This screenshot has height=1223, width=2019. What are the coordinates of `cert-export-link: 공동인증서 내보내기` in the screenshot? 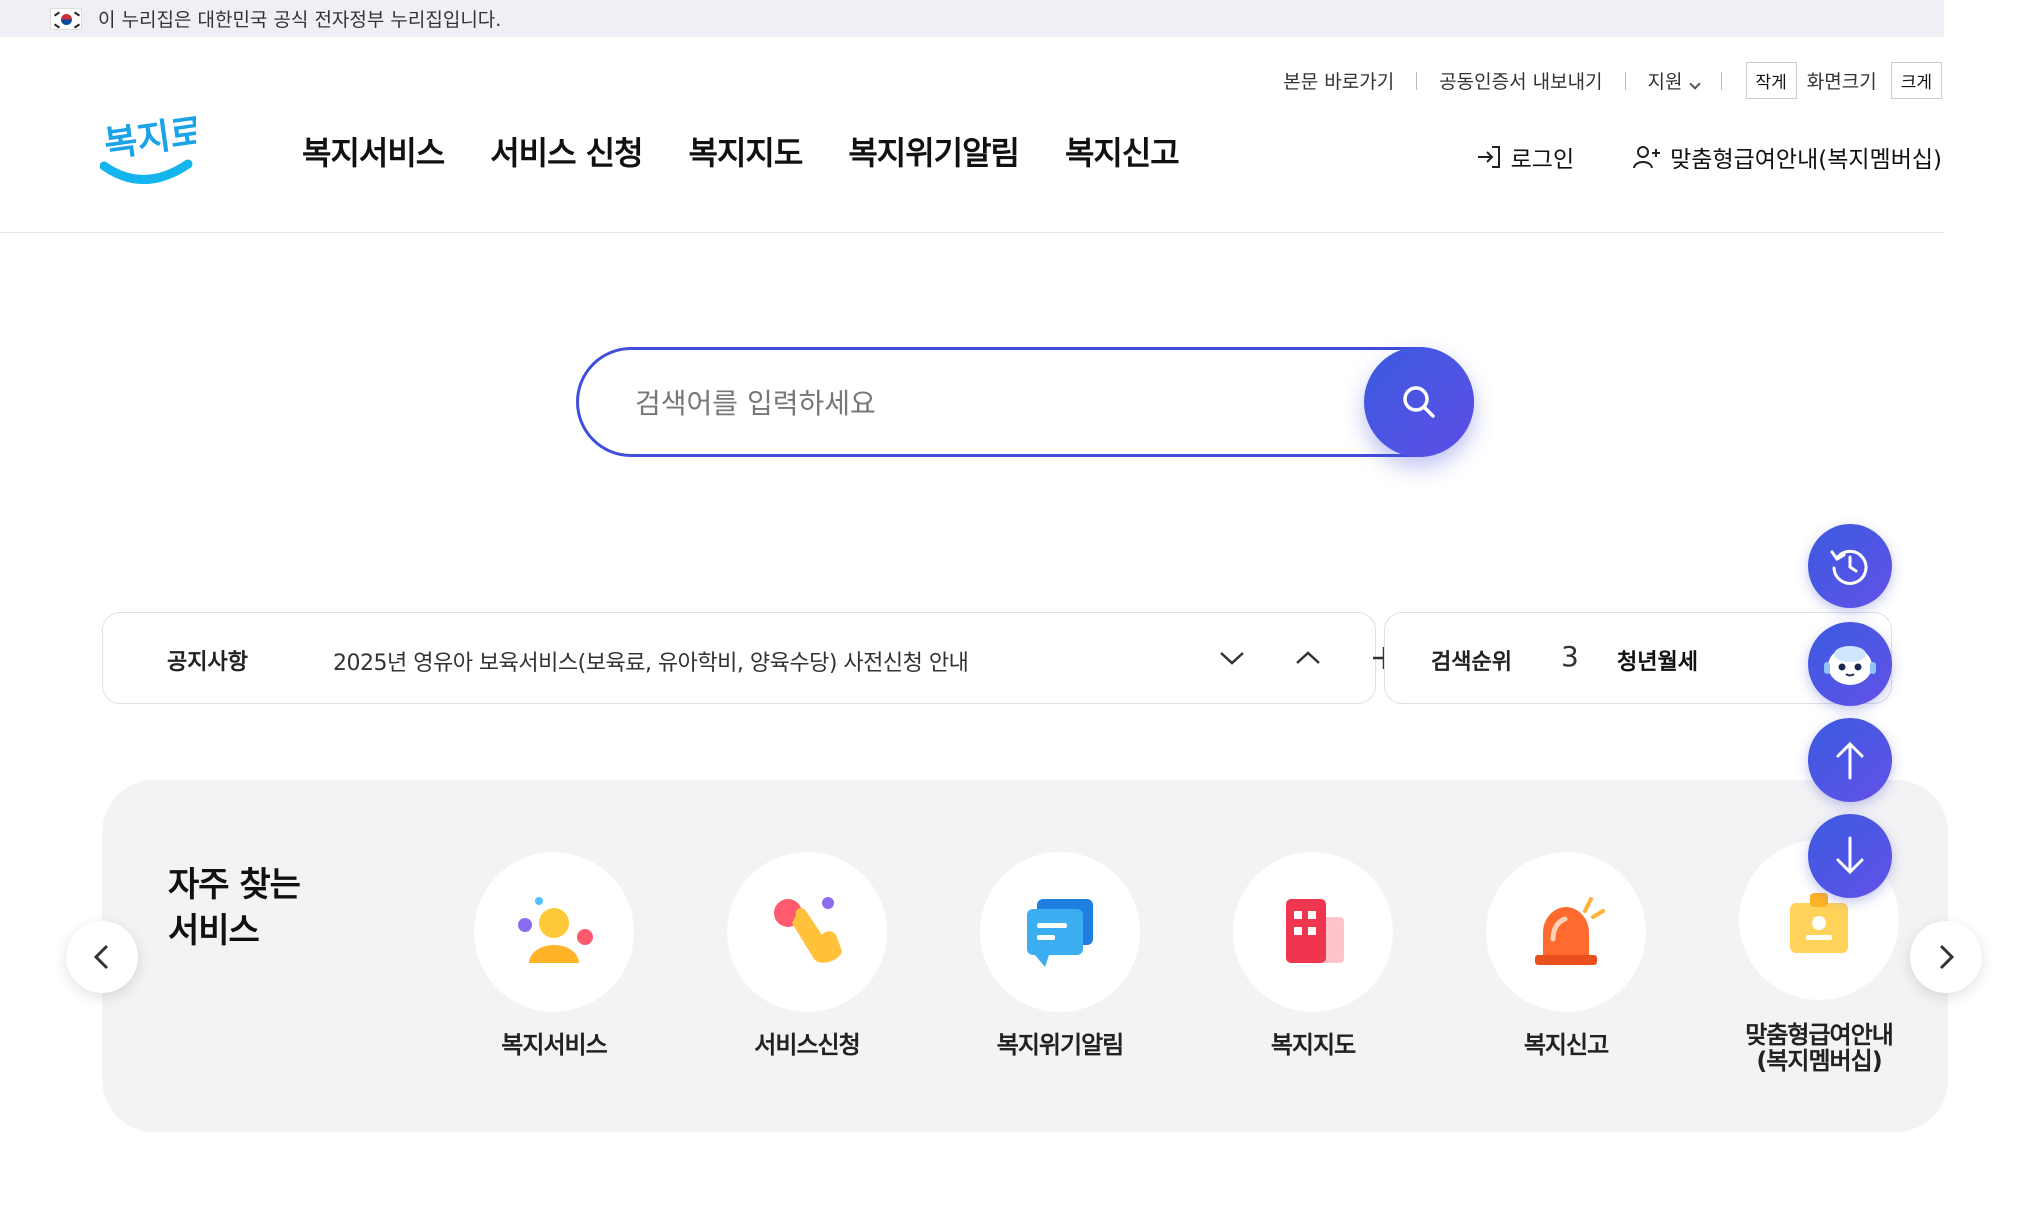 It's located at (1520, 80).